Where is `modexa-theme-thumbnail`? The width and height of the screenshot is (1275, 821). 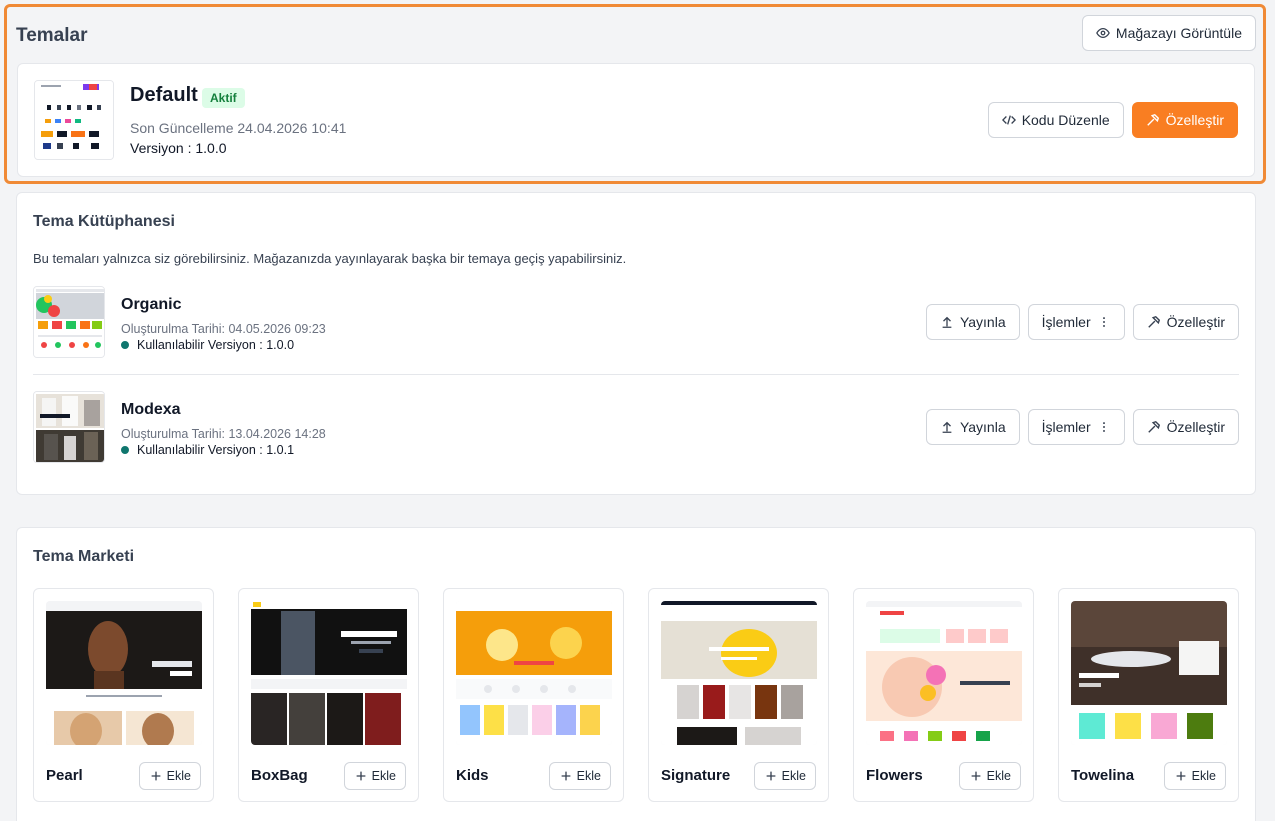
modexa-theme-thumbnail is located at coordinates (69, 427).